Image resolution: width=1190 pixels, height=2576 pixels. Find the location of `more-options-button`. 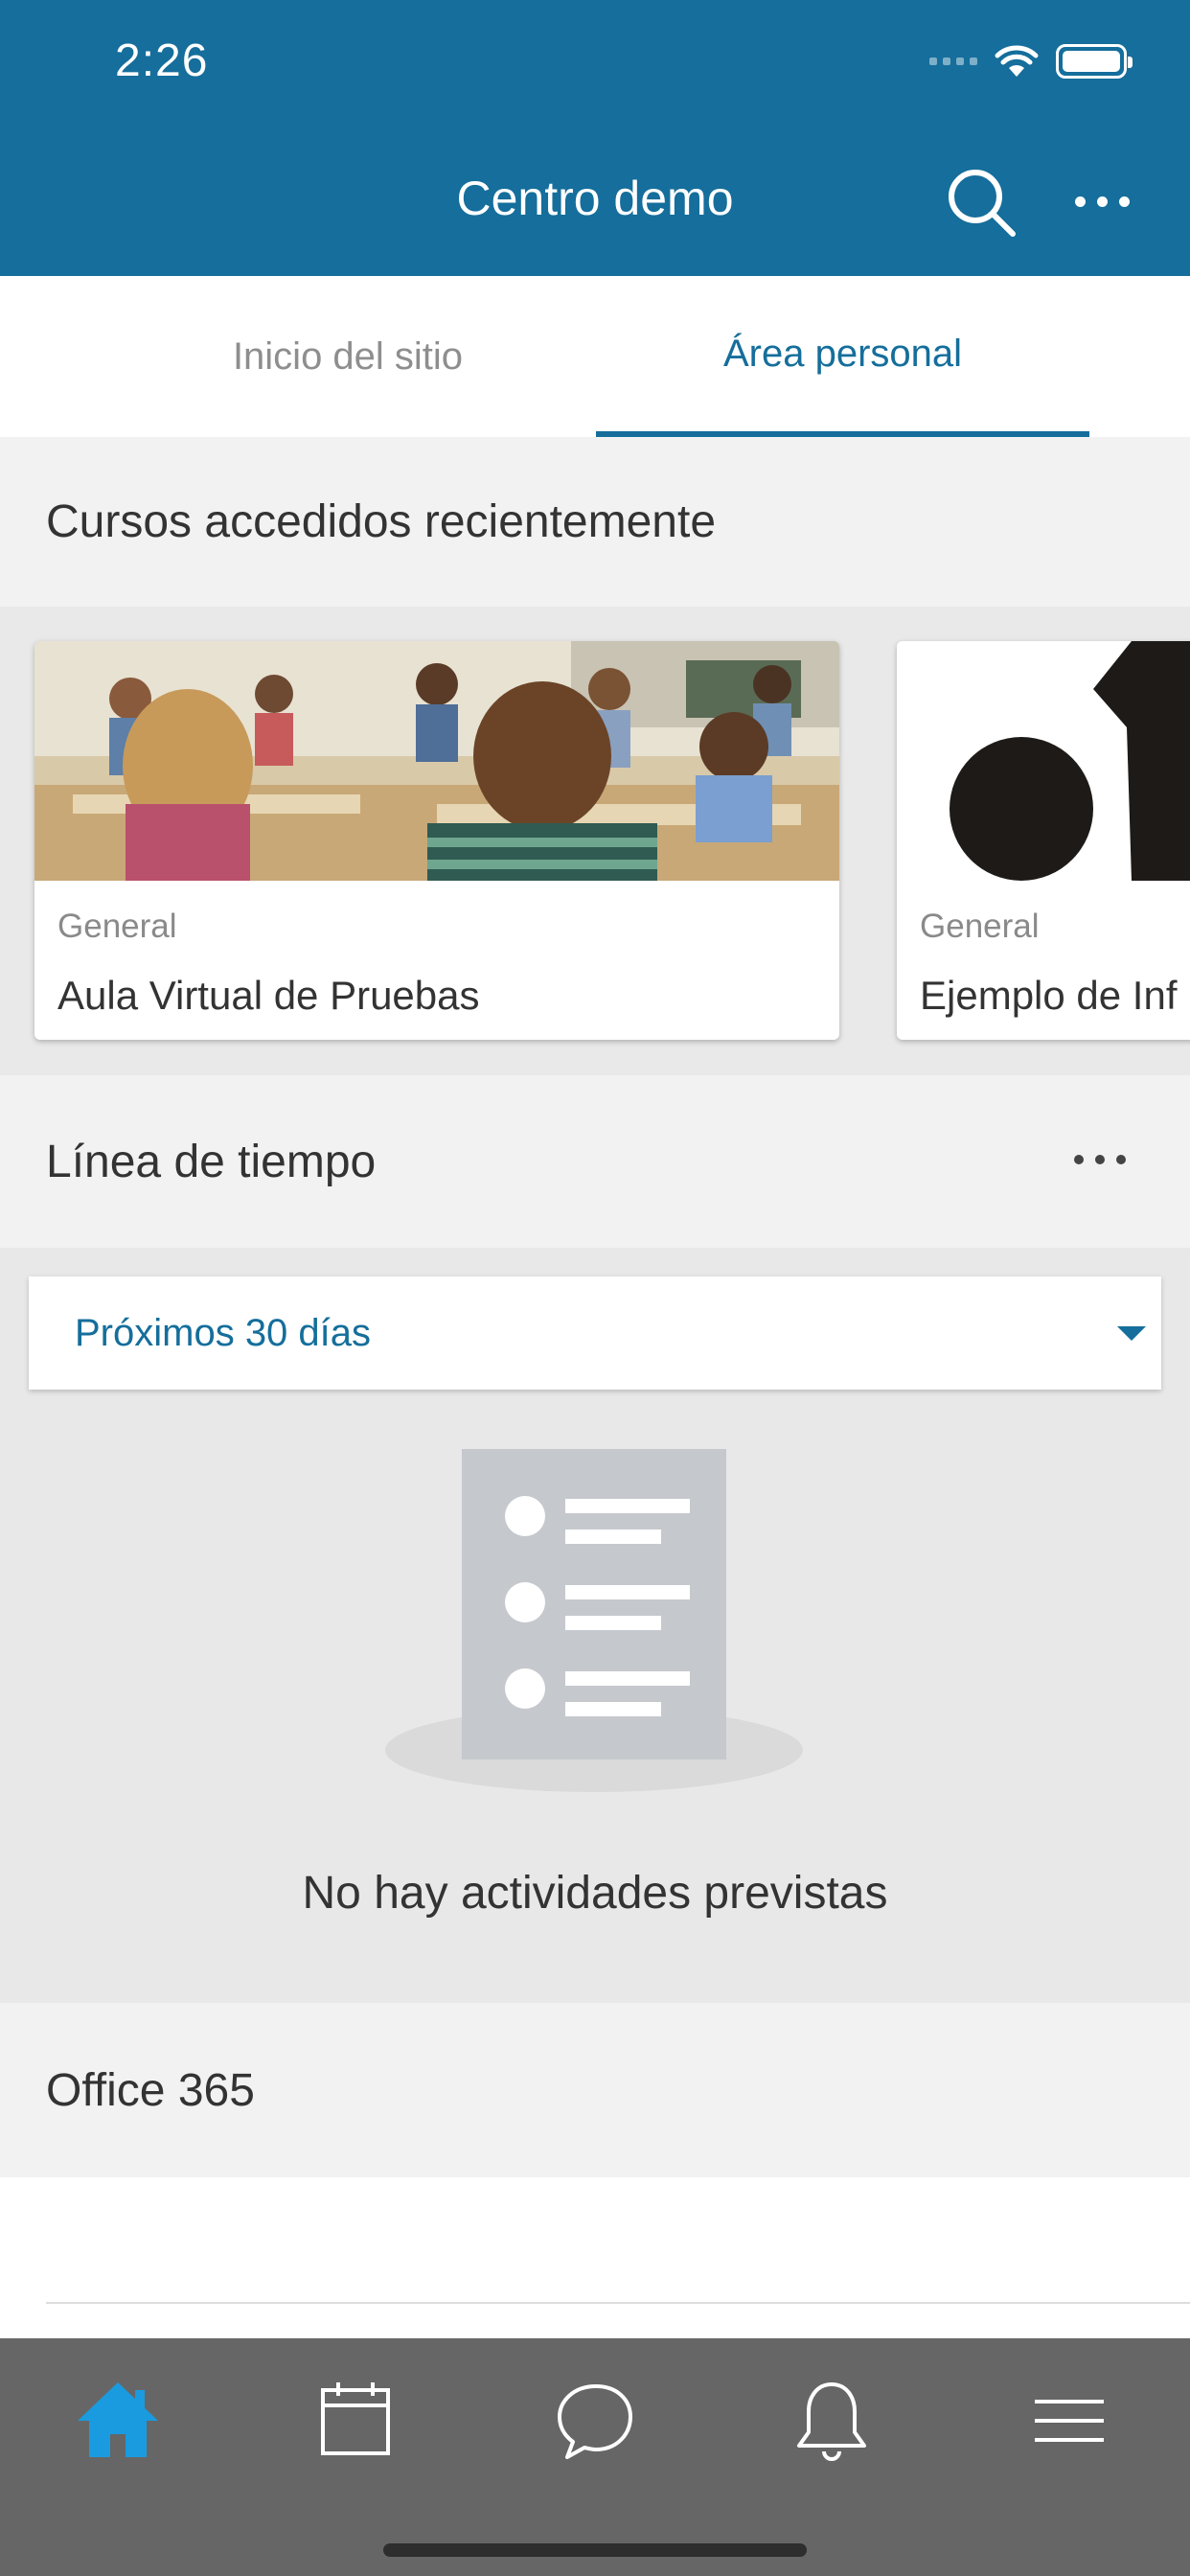

more-options-button is located at coordinates (1101, 201).